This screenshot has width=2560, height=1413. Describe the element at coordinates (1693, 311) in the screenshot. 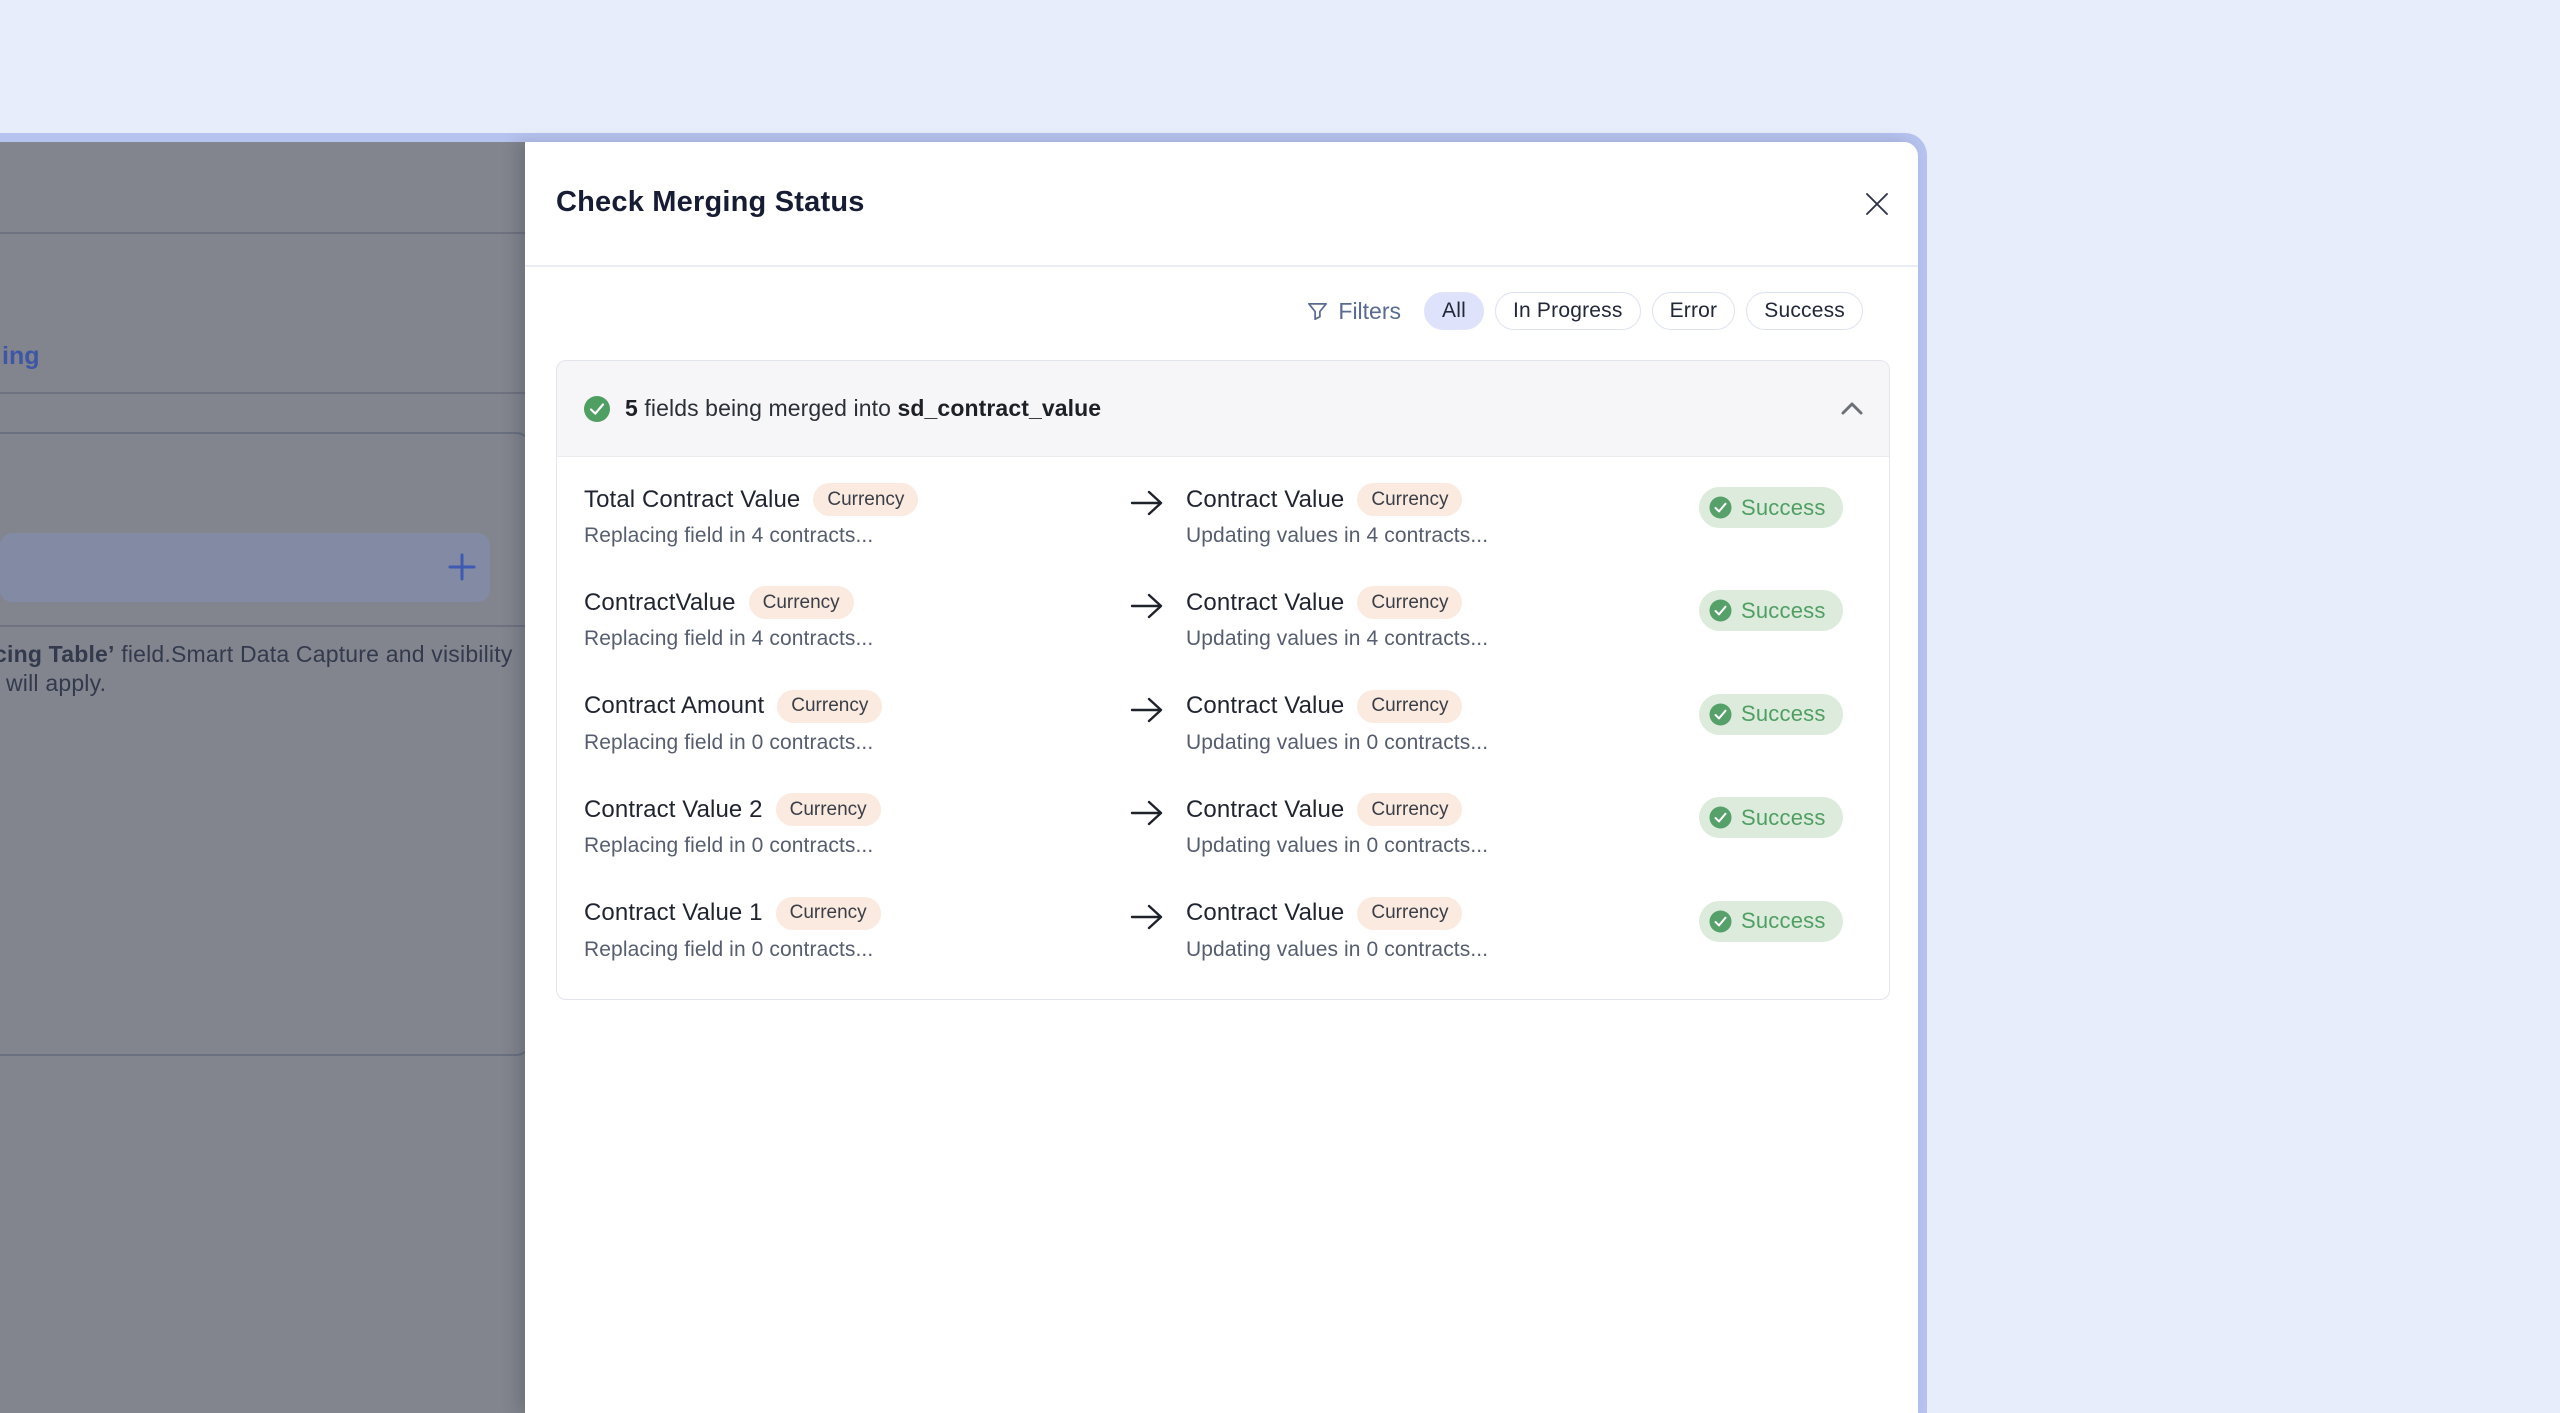

I see `filter-pill-error: Error` at that location.